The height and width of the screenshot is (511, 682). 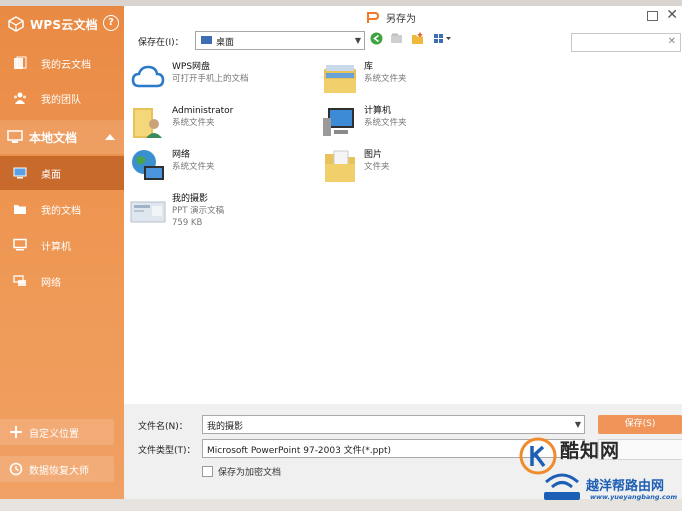 I want to click on sidebar-item-label: 我的团队, so click(x=61, y=100).